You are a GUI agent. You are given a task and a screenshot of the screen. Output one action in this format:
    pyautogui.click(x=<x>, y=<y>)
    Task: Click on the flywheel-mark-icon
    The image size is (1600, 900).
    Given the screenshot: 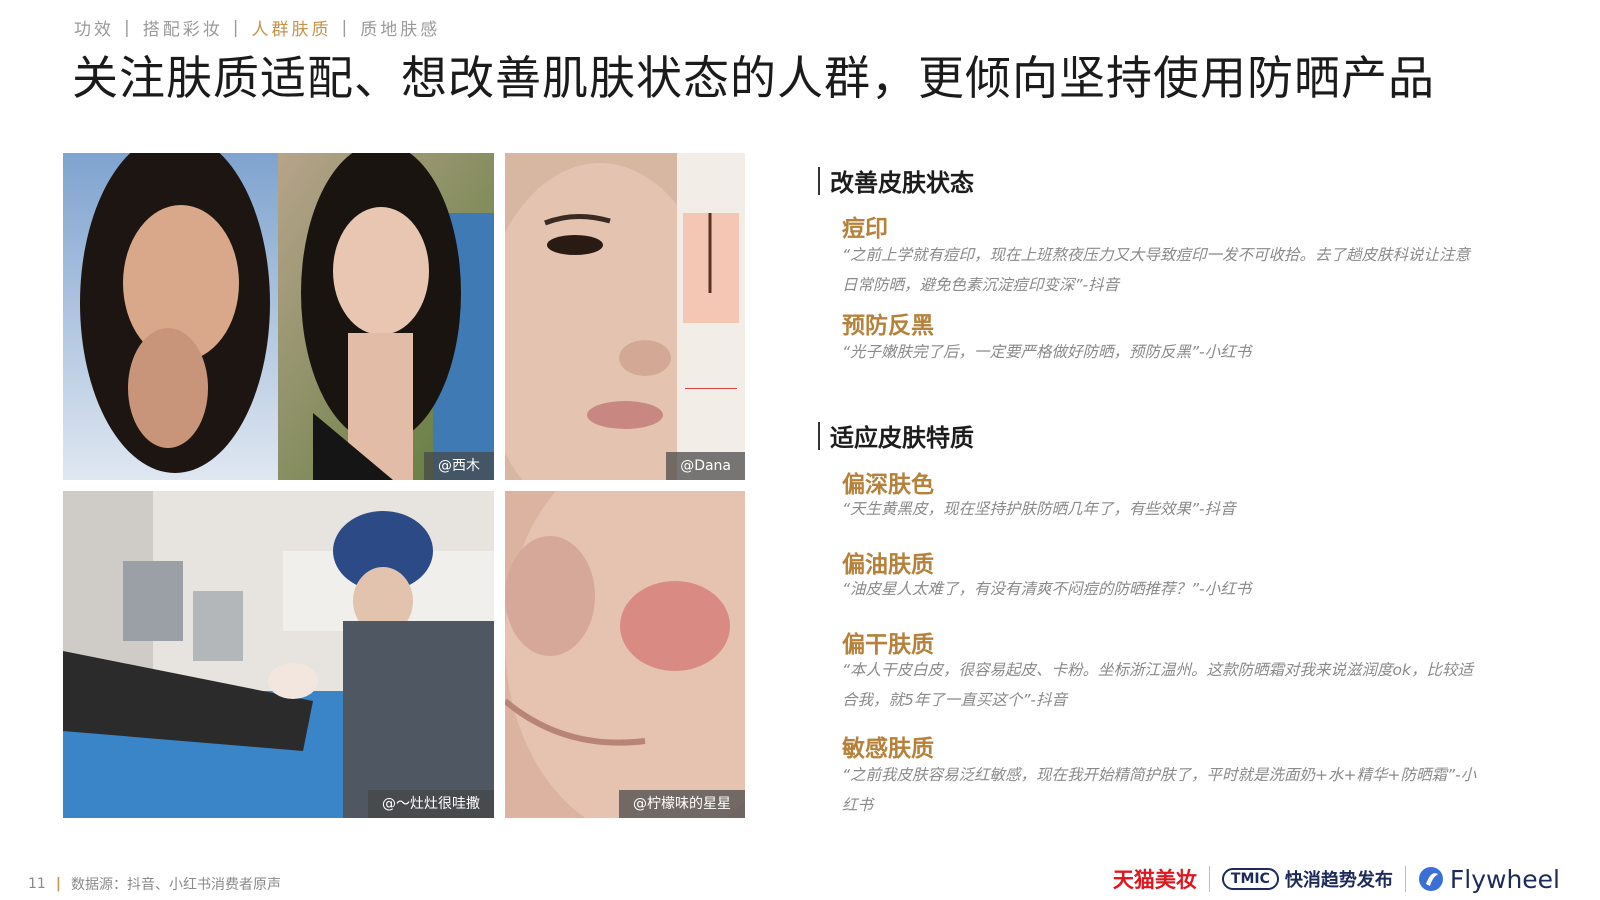 What is the action you would take?
    pyautogui.click(x=1430, y=879)
    